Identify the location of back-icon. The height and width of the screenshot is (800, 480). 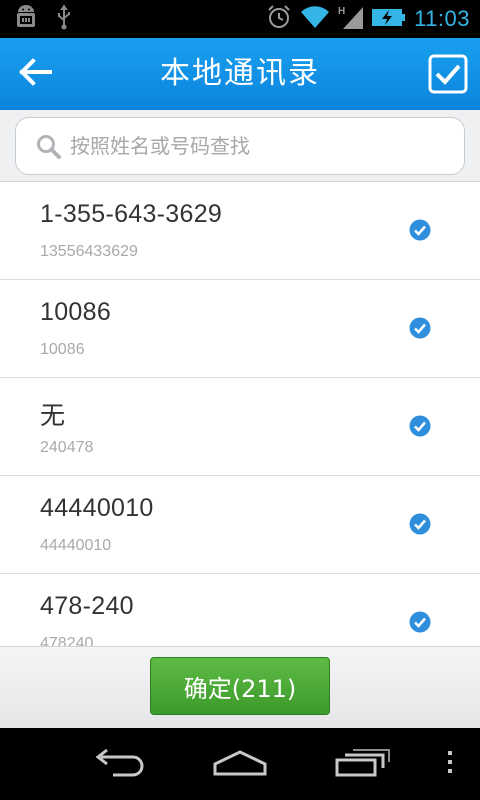
(120, 764).